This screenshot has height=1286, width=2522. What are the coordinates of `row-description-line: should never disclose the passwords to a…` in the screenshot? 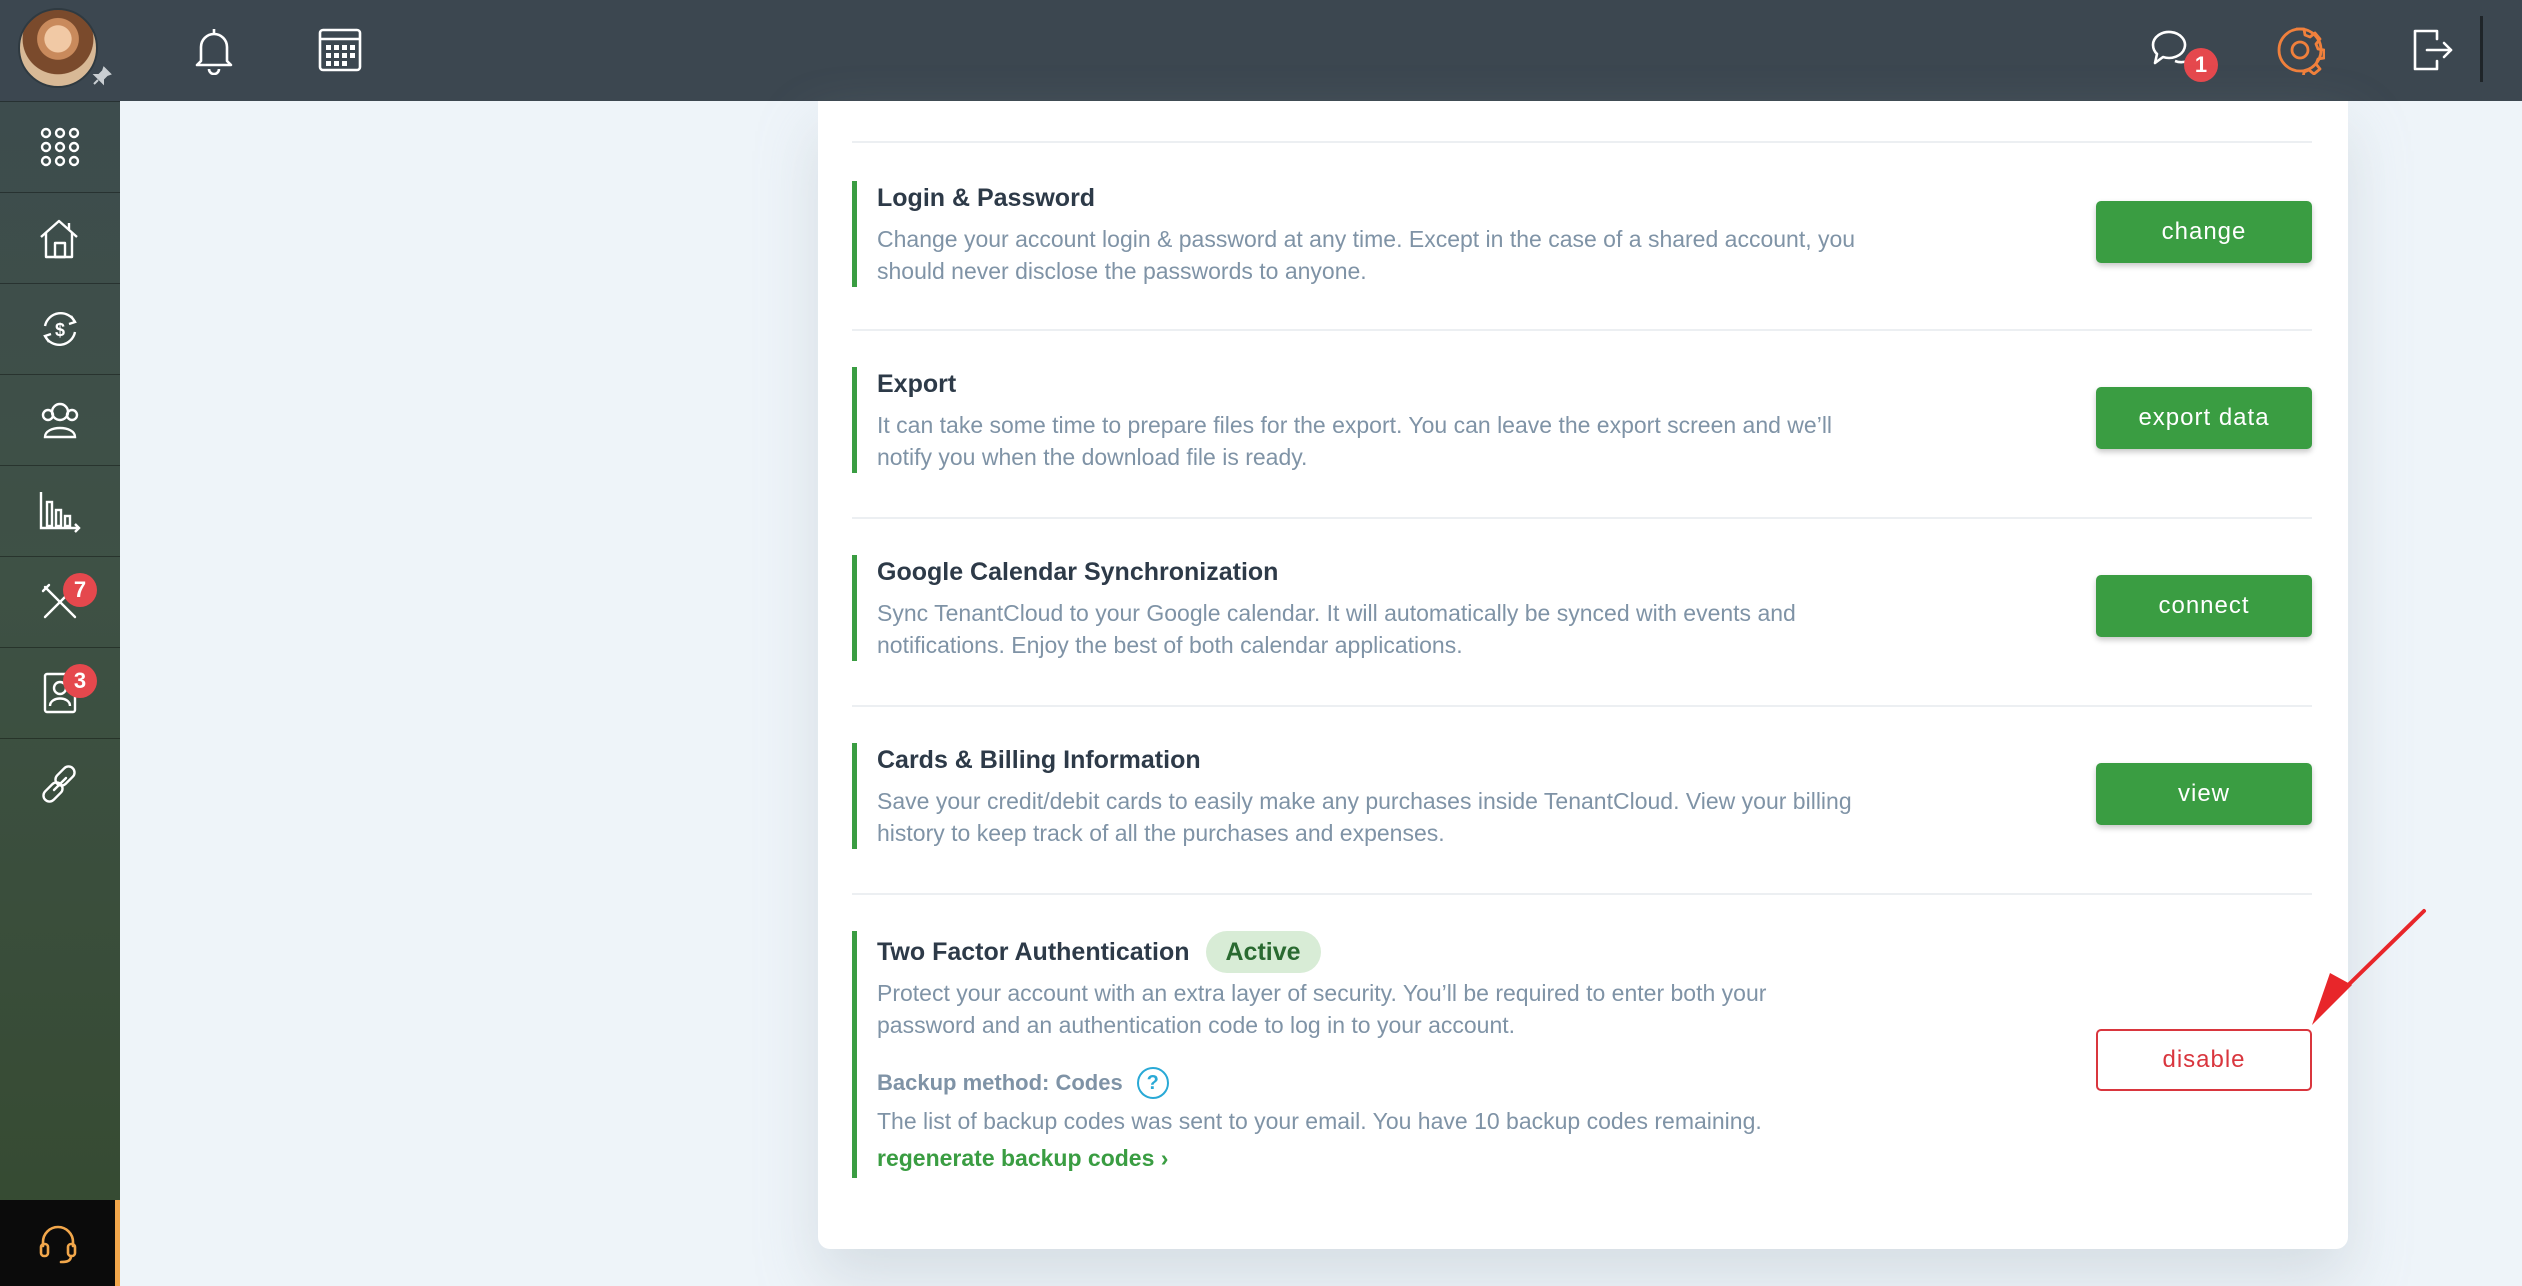 It's located at (1122, 271).